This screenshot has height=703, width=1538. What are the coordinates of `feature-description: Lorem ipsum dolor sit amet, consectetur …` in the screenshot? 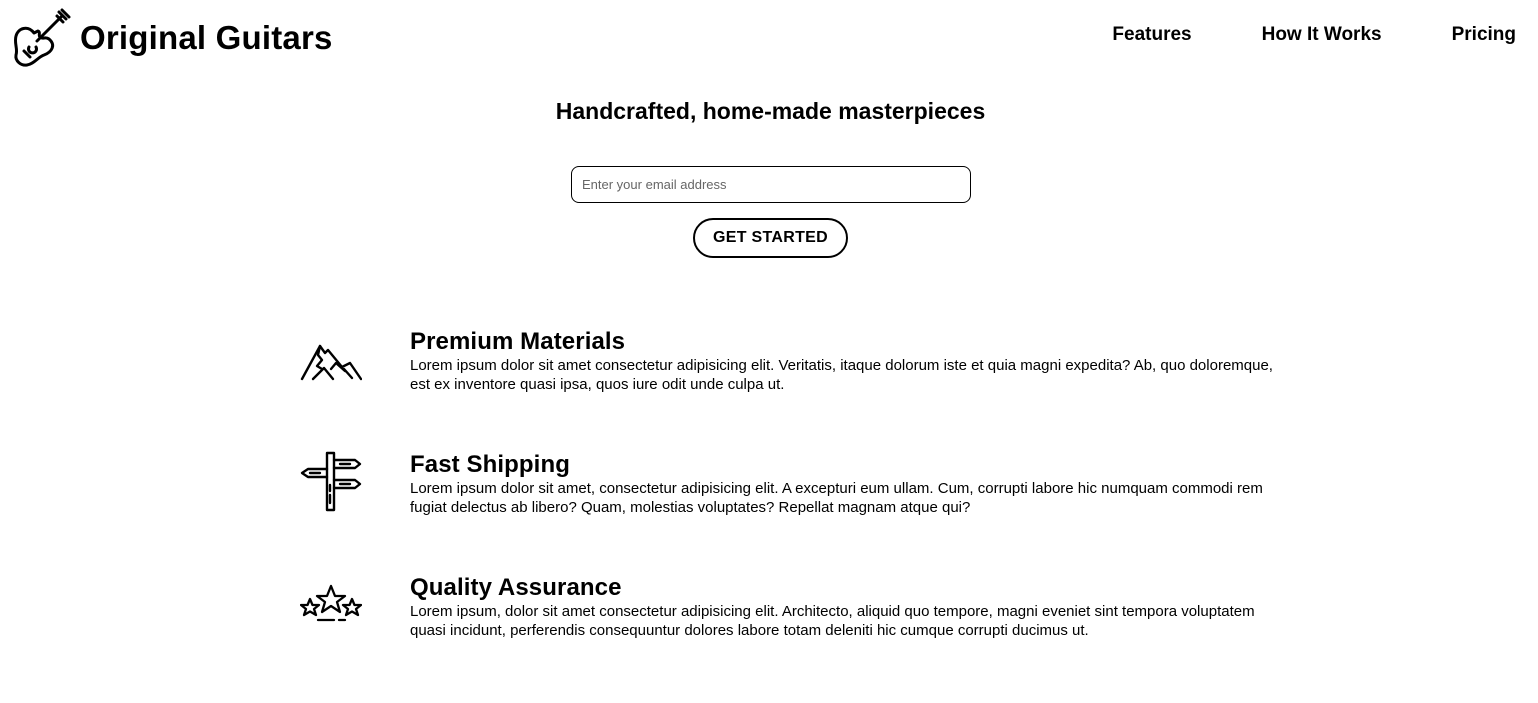 It's located at (836, 498).